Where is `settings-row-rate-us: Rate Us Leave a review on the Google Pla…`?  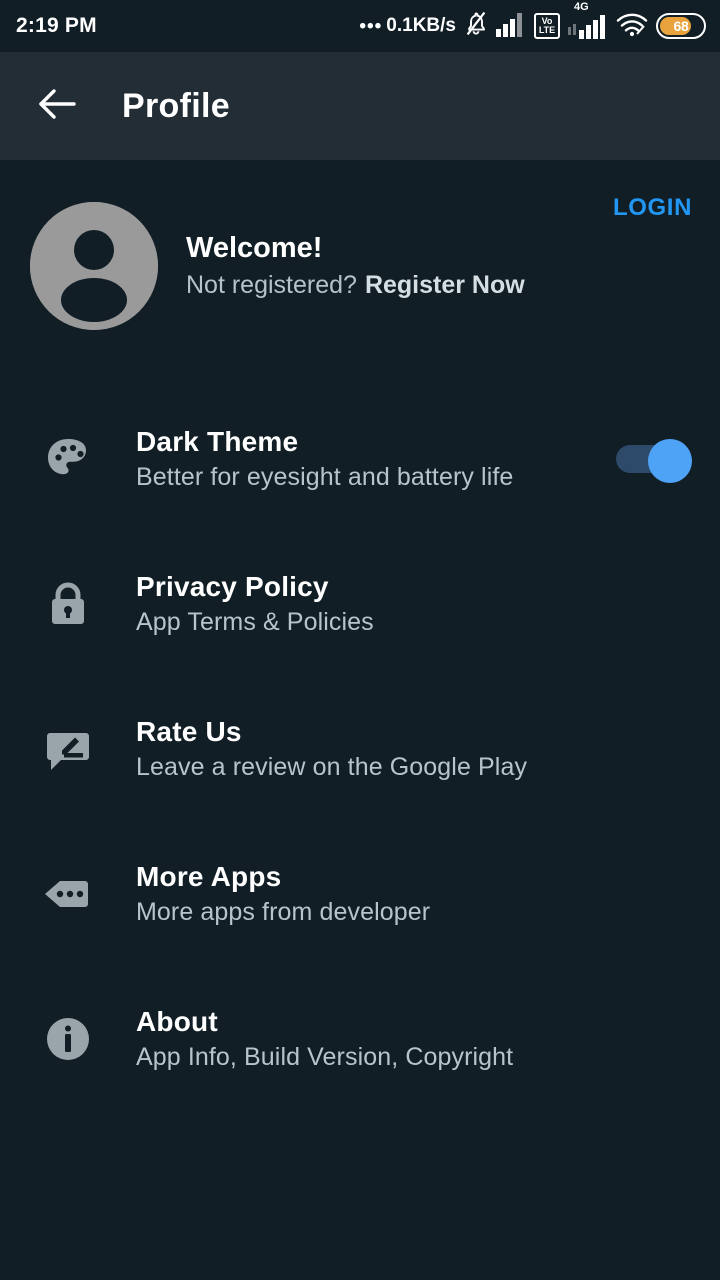
settings-row-rate-us: Rate Us Leave a review on the Google Pla… is located at coordinates (360, 748).